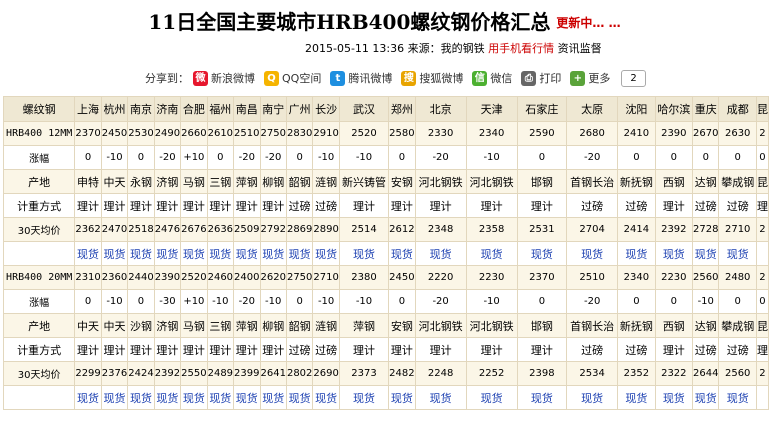 The image size is (769, 428). Describe the element at coordinates (590, 78) in the screenshot. I see `share-more-button: + 更多` at that location.